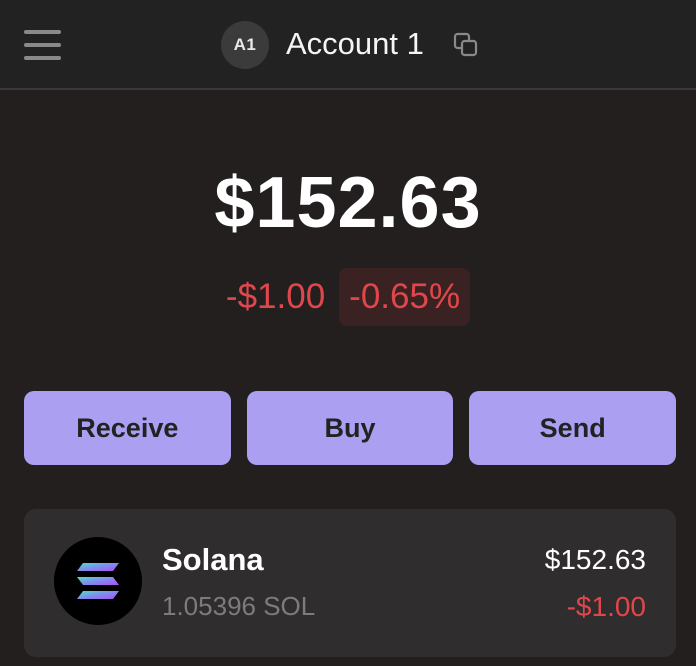 The image size is (696, 666). I want to click on solana-logo-icon, so click(98, 581).